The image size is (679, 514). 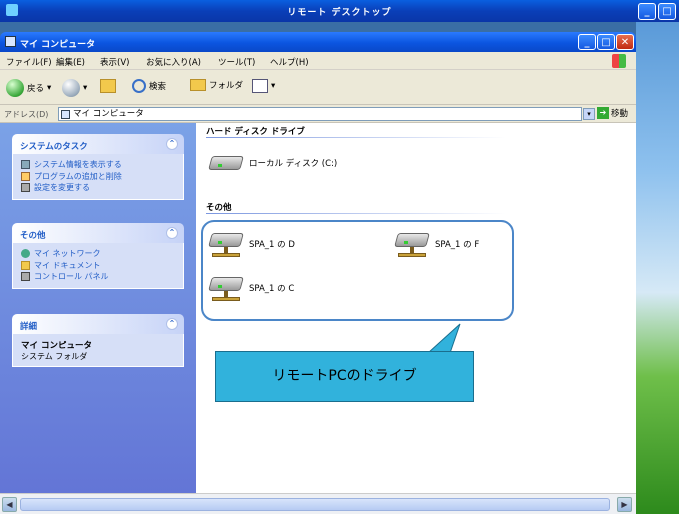 I want to click on link-my-network: マイ ネットワーク, so click(x=98, y=254).